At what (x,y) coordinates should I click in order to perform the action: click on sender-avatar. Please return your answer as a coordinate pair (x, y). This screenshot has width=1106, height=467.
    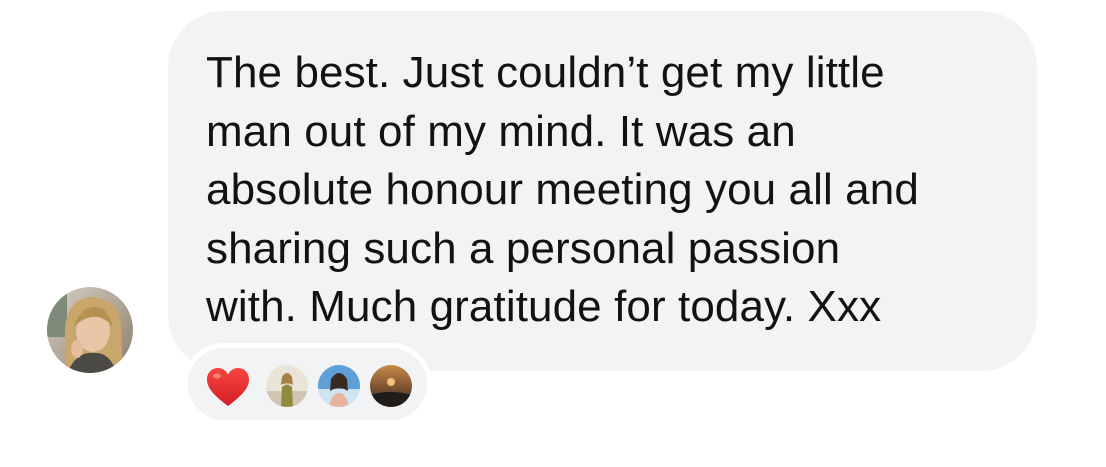
    Looking at the image, I should click on (90, 330).